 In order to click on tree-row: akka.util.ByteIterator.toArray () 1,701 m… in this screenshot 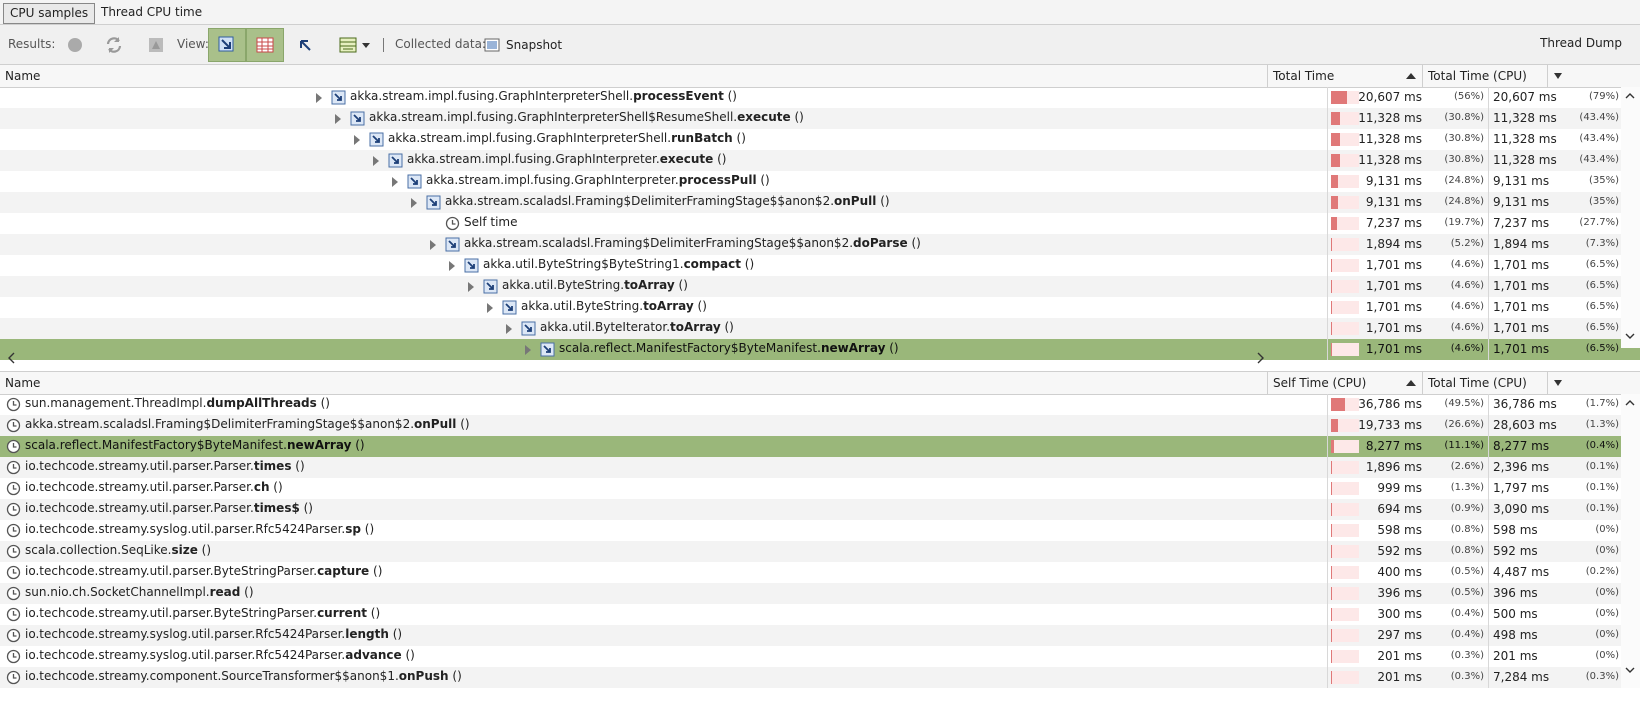, I will do `click(820, 328)`.